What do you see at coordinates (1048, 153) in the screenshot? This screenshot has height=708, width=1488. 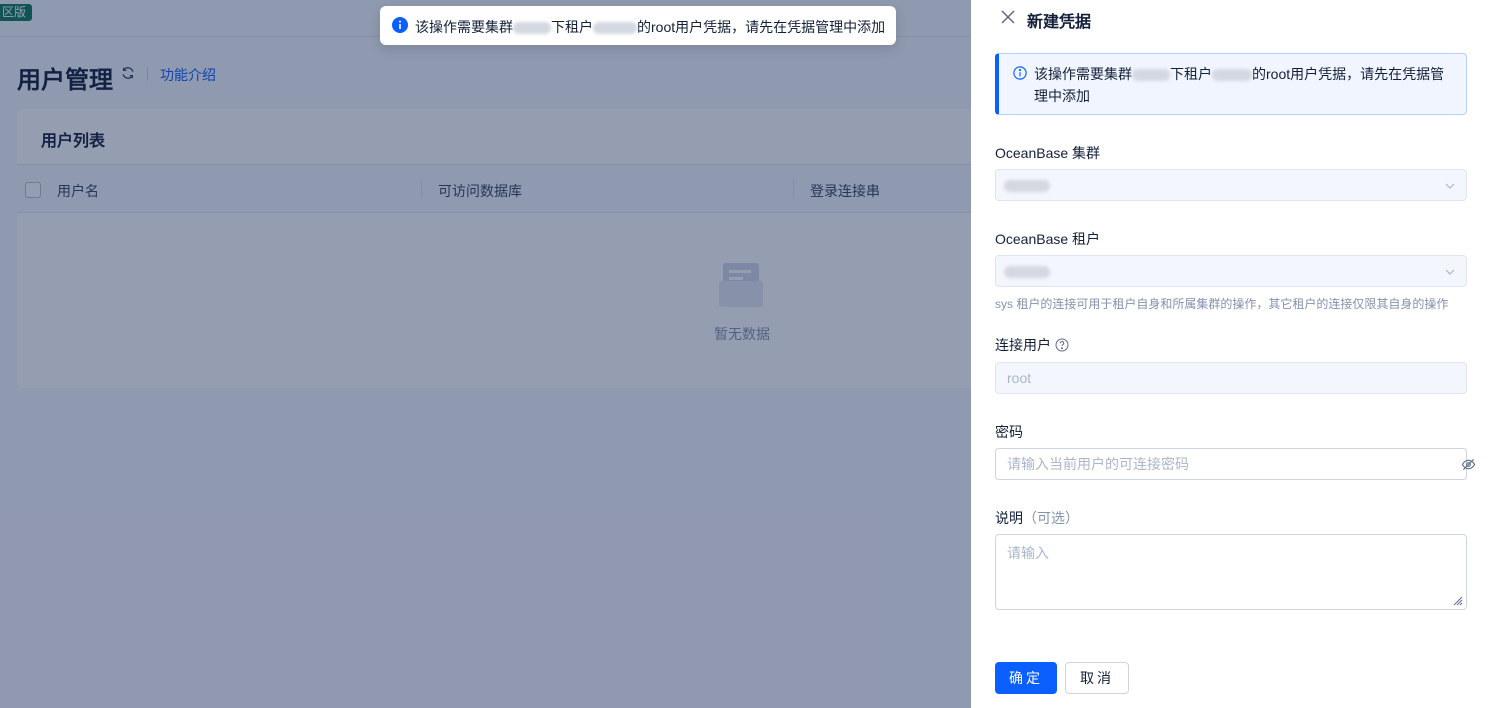 I see `cluster-label: OceanBase 集群` at bounding box center [1048, 153].